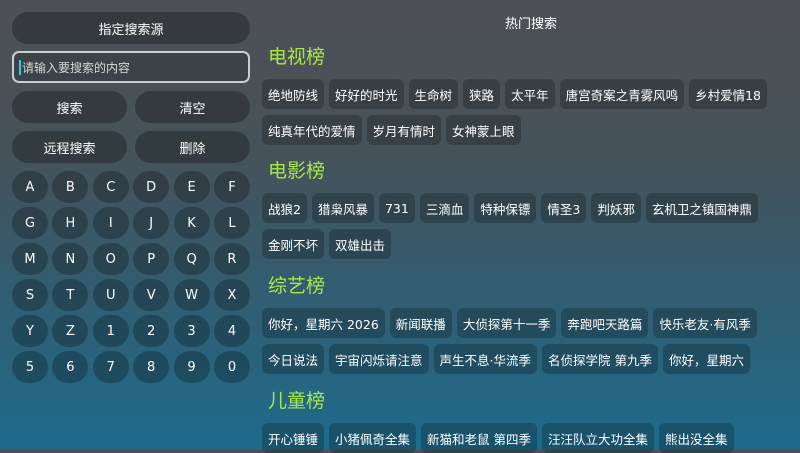 The image size is (800, 453). I want to click on key-button: 5, so click(30, 367).